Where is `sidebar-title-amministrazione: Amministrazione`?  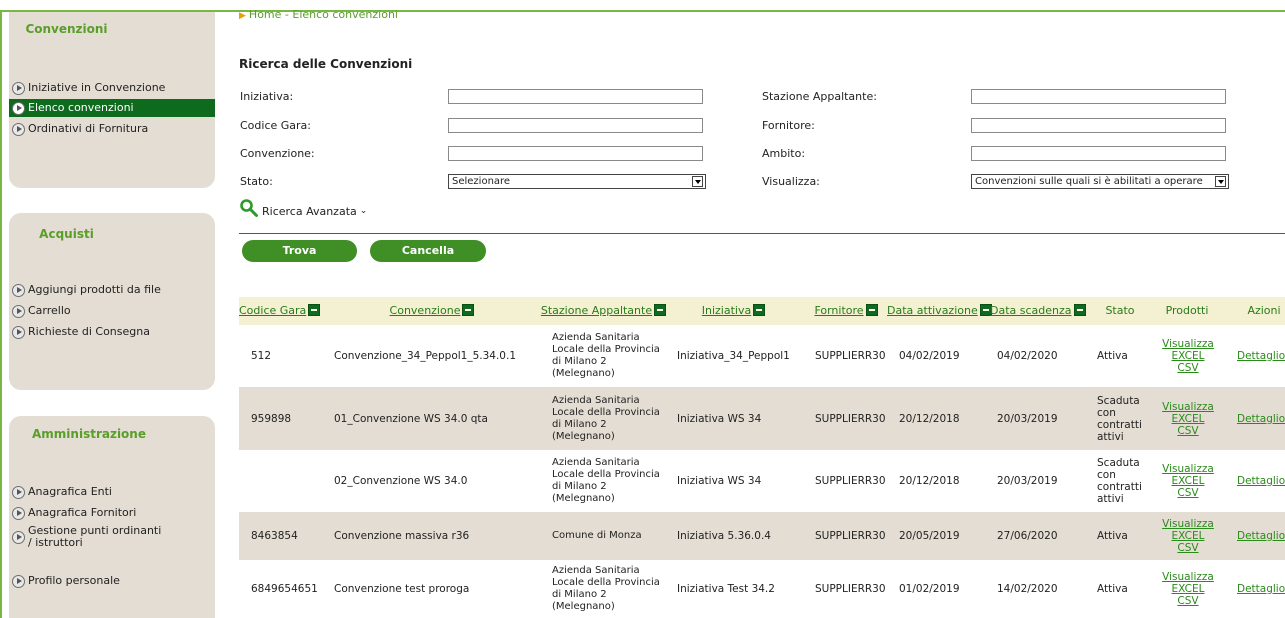
sidebar-title-amministrazione: Amministrazione is located at coordinates (89, 434).